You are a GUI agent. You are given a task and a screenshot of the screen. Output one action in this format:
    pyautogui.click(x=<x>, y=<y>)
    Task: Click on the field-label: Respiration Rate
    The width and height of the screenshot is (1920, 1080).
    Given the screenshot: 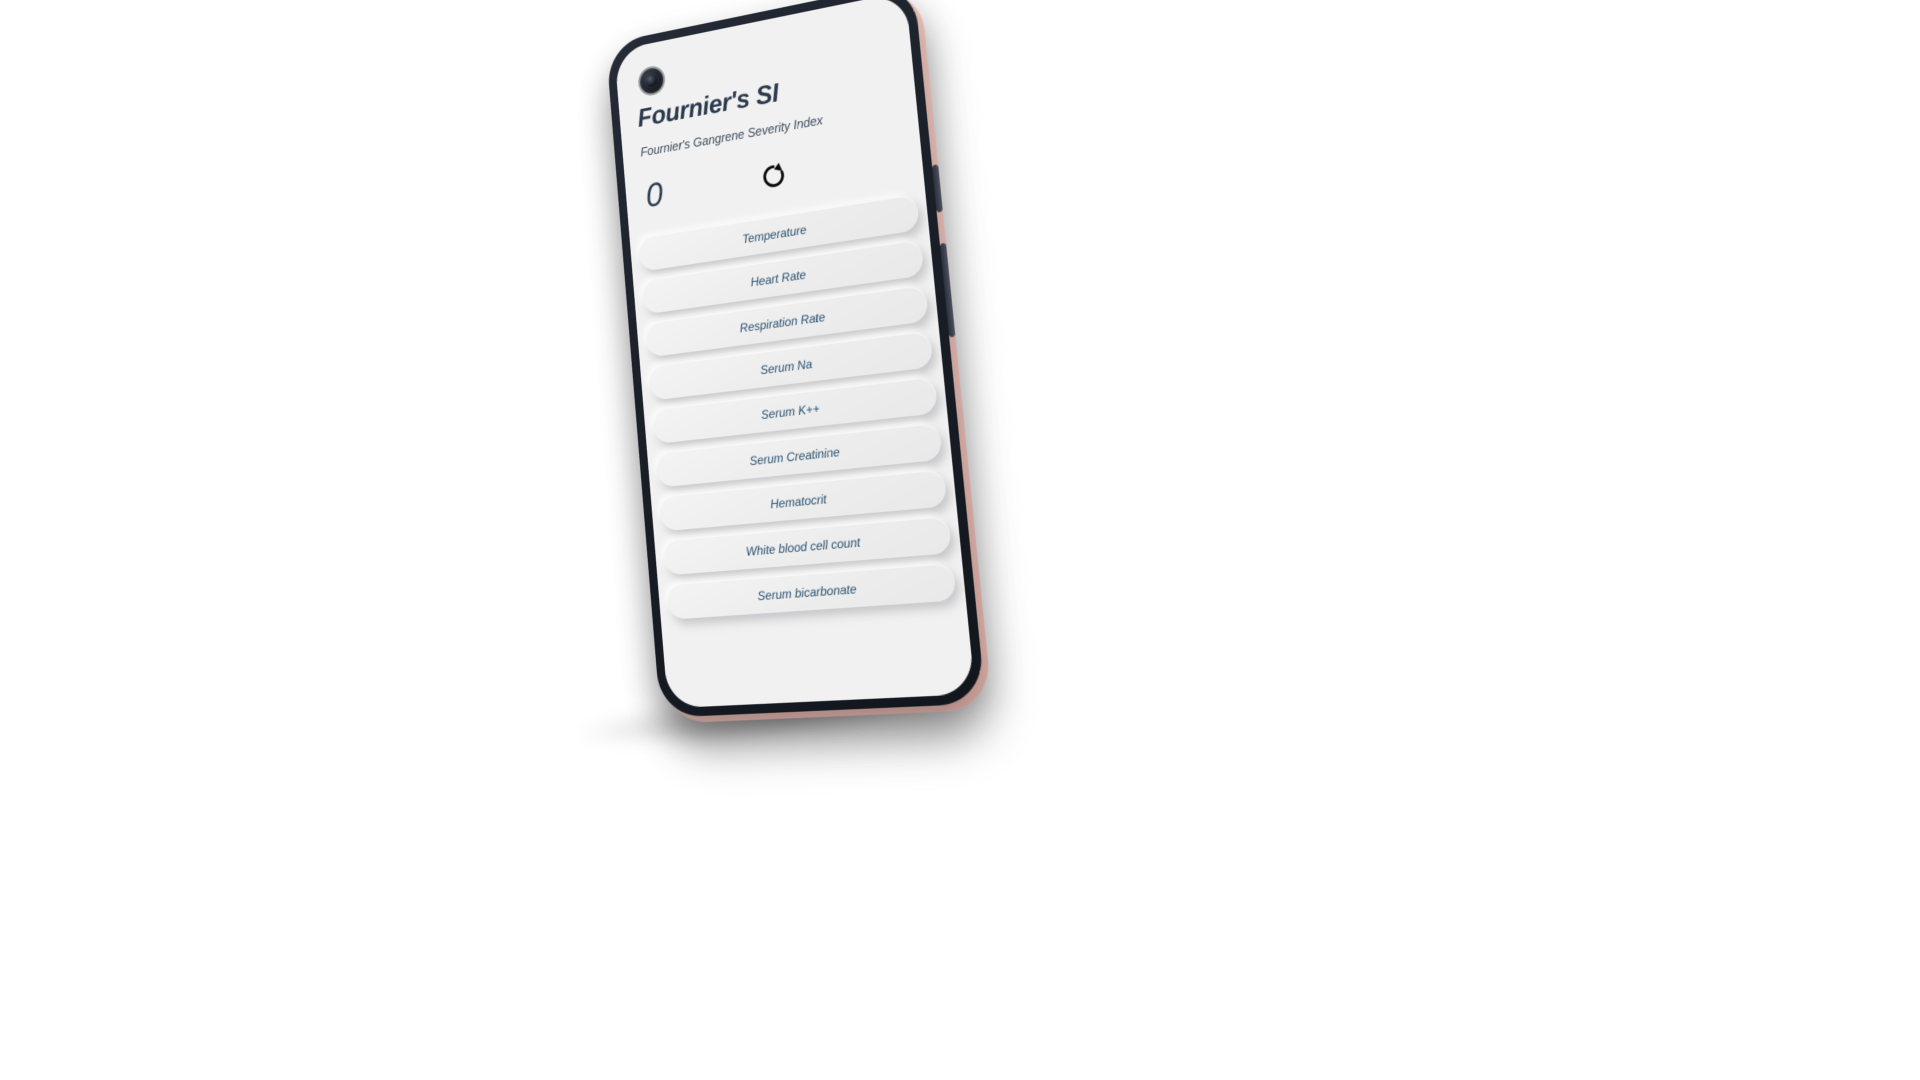 What is the action you would take?
    pyautogui.click(x=782, y=322)
    